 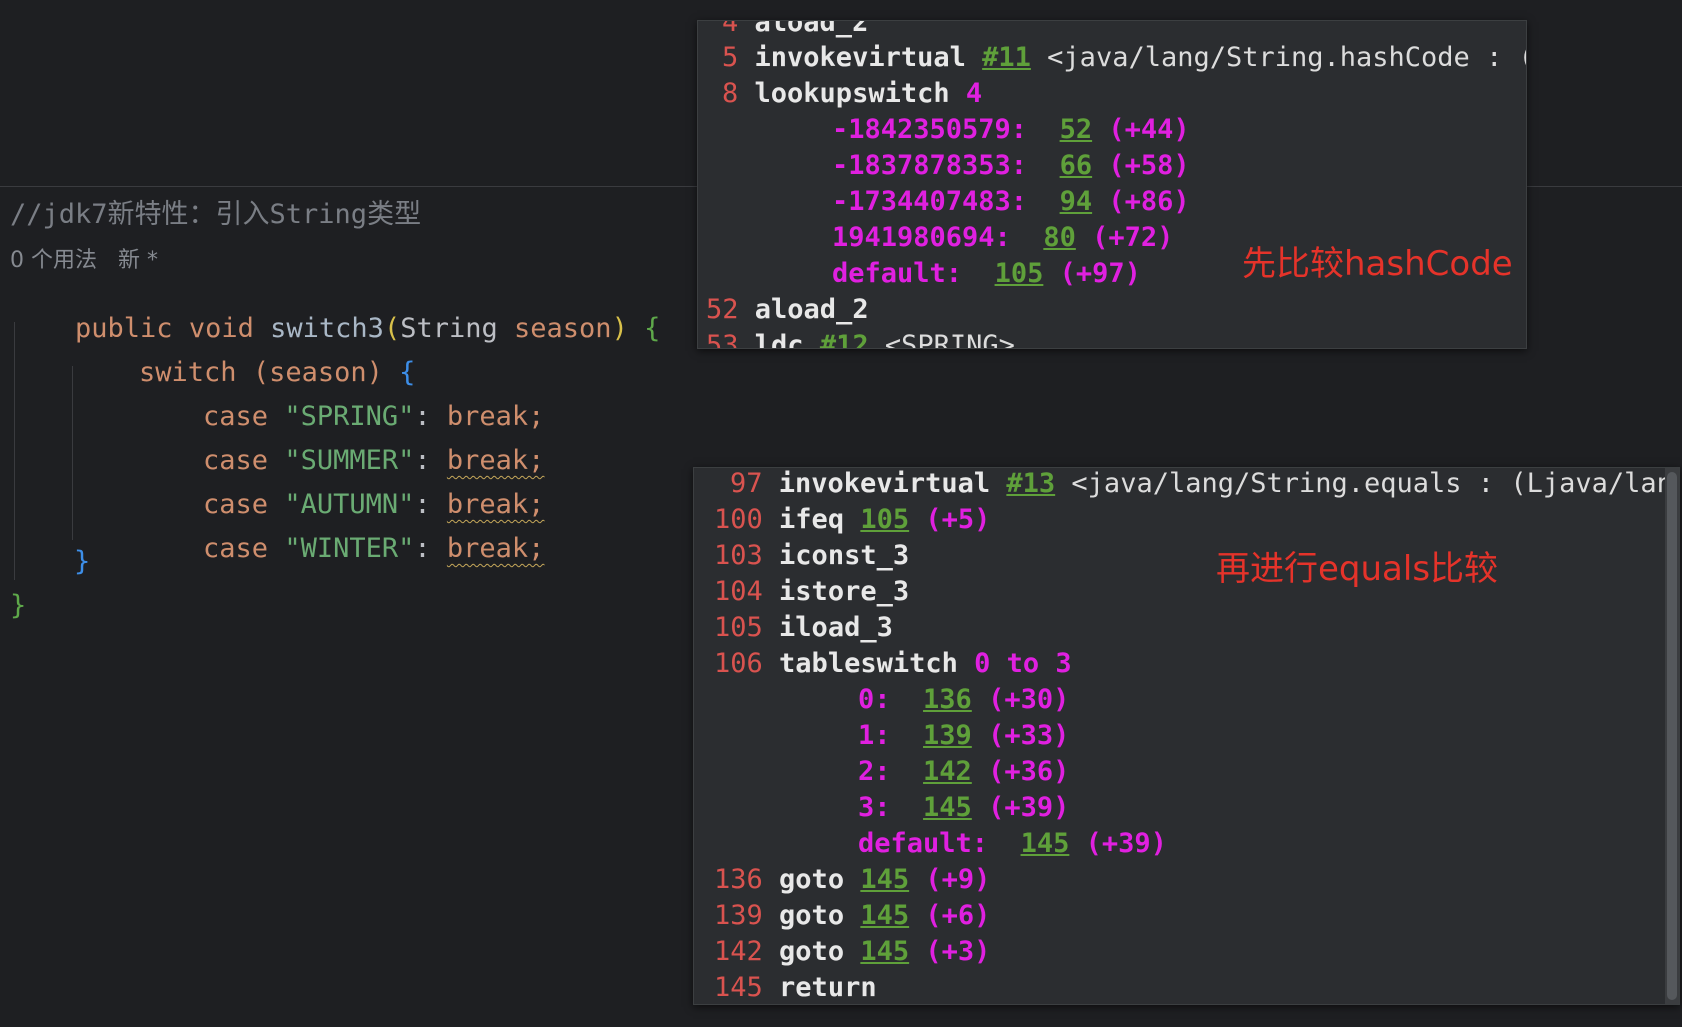 I want to click on bytecode-line: 100 ifeq 105 (+5), so click(x=852, y=519).